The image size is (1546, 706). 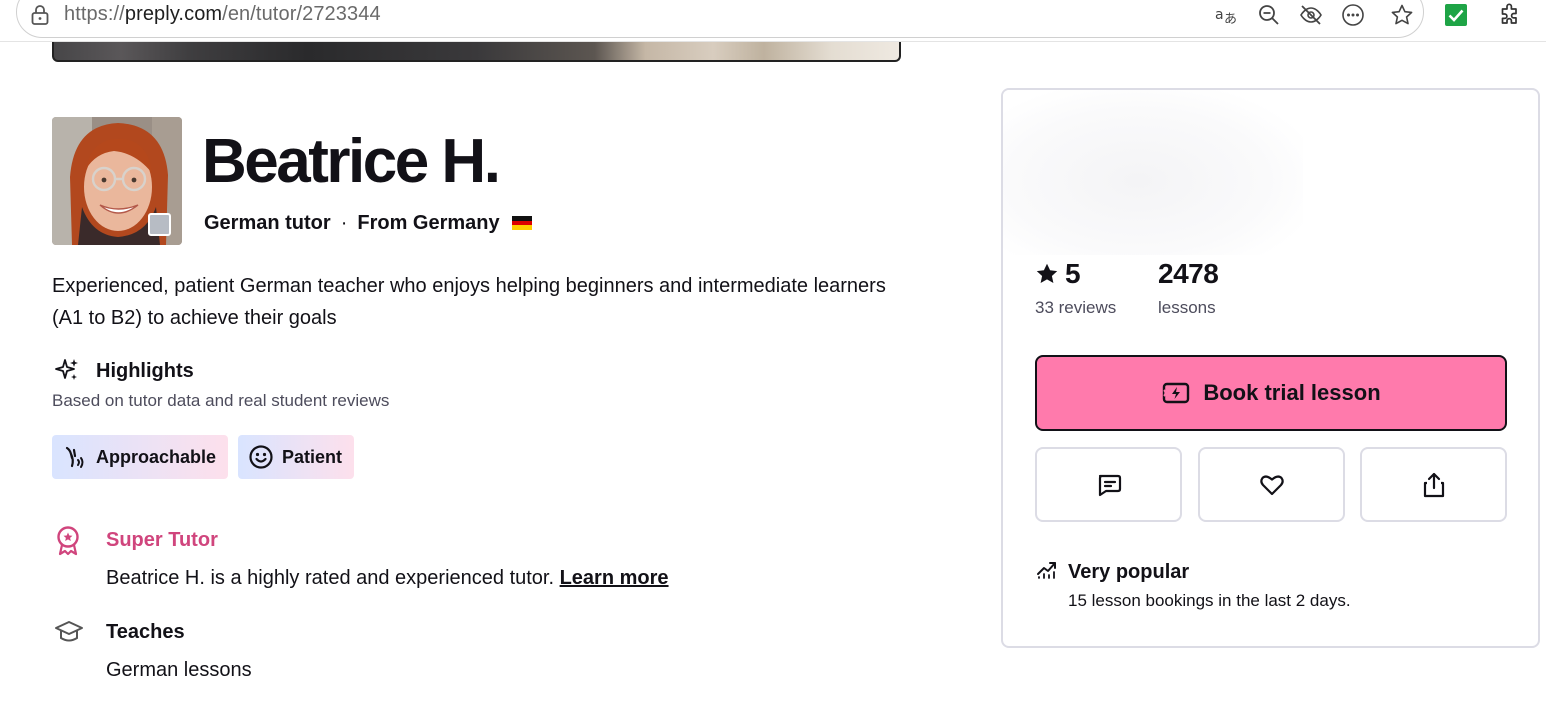 I want to click on url-path: /en/tutor/2723344, so click(x=301, y=14).